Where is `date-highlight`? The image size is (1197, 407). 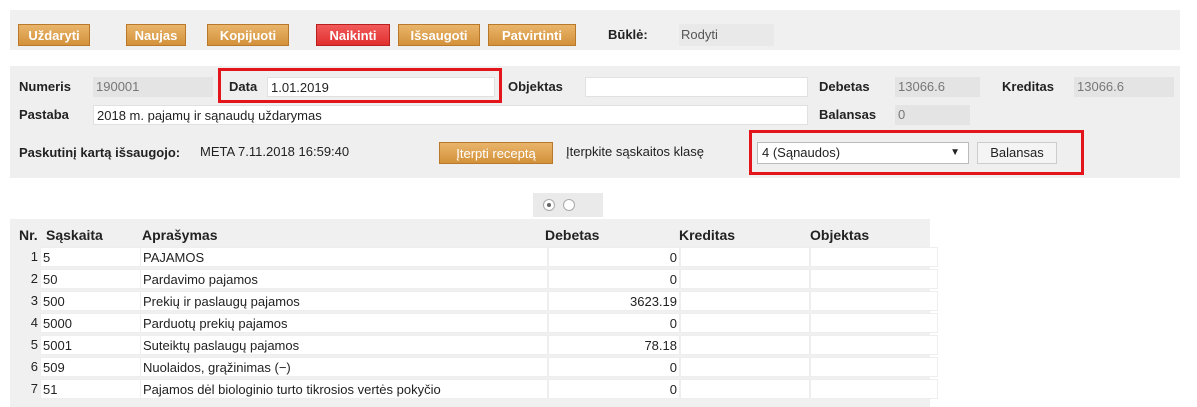
date-highlight is located at coordinates (360, 85).